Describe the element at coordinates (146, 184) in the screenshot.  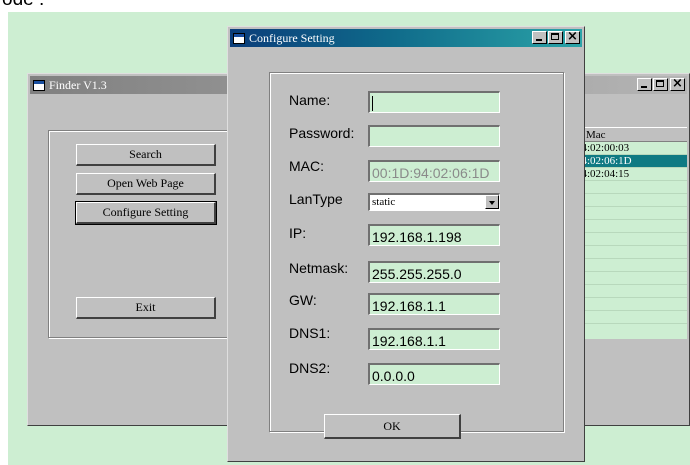
I see `open-web-page-button: Open Web Page` at that location.